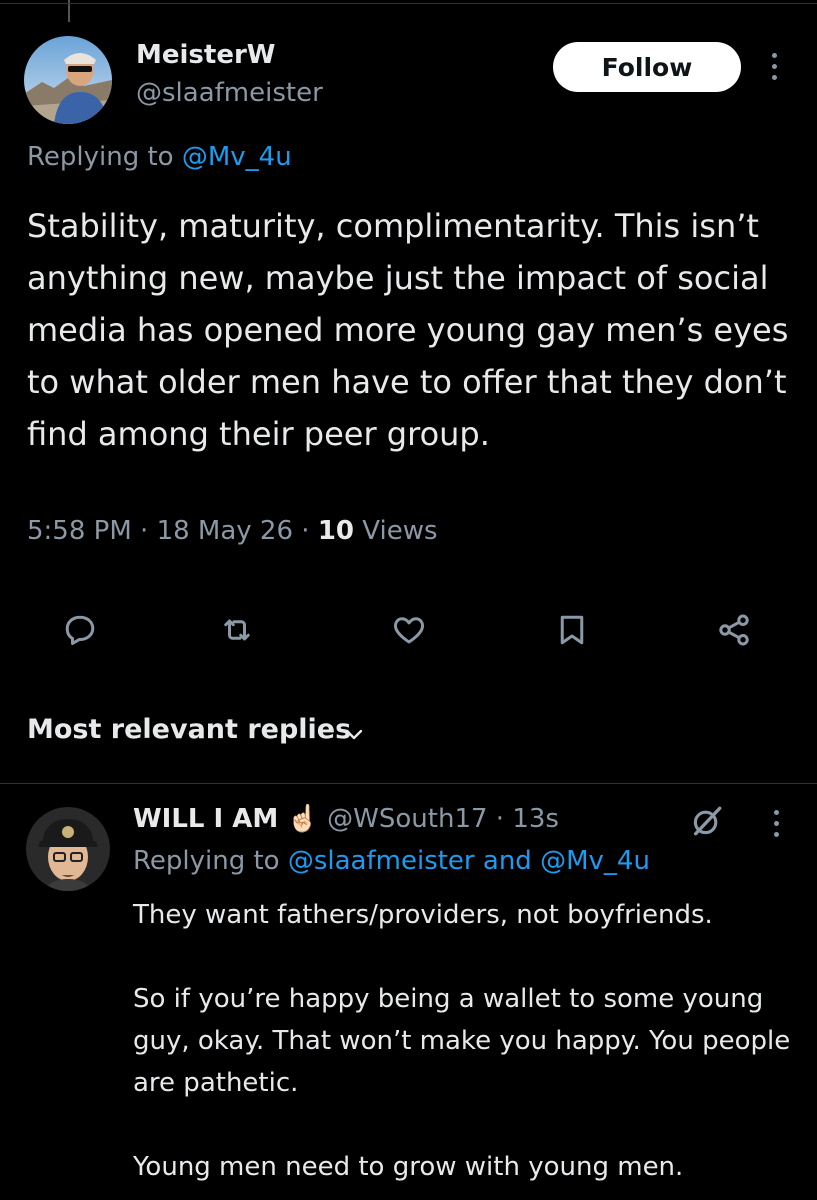 Image resolution: width=817 pixels, height=1200 pixels. I want to click on tweet-meta: 5:58 PM · 18 May 26 · 10 Views, so click(232, 531).